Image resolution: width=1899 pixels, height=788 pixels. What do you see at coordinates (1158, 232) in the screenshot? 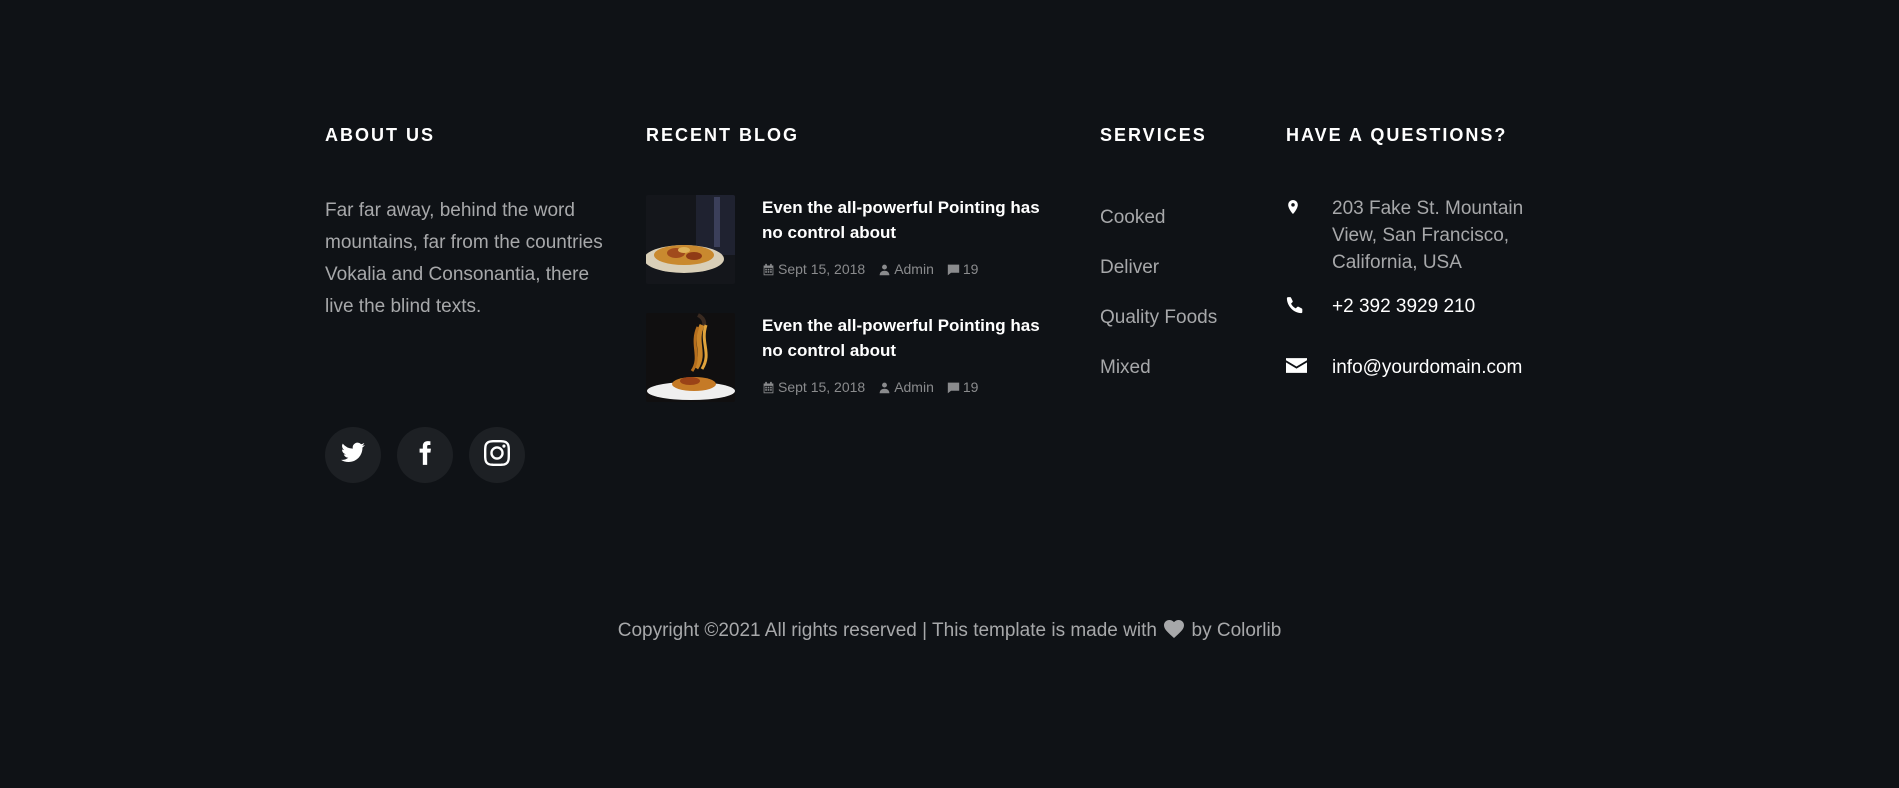
I see `service-link-cooked: Cooked` at bounding box center [1158, 232].